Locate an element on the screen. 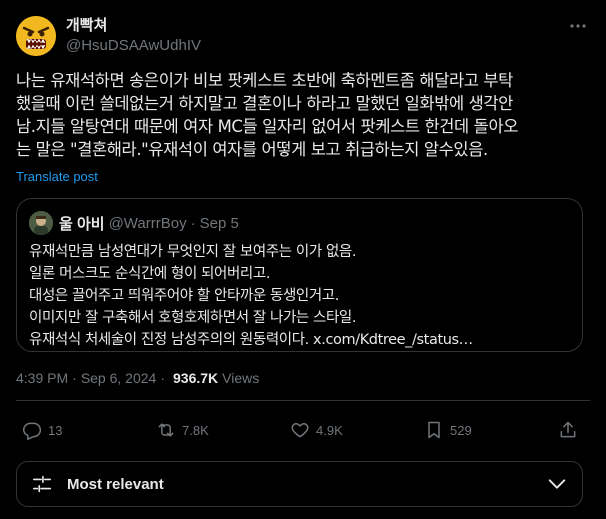 This screenshot has height=519, width=606. heart-icon is located at coordinates (300, 430).